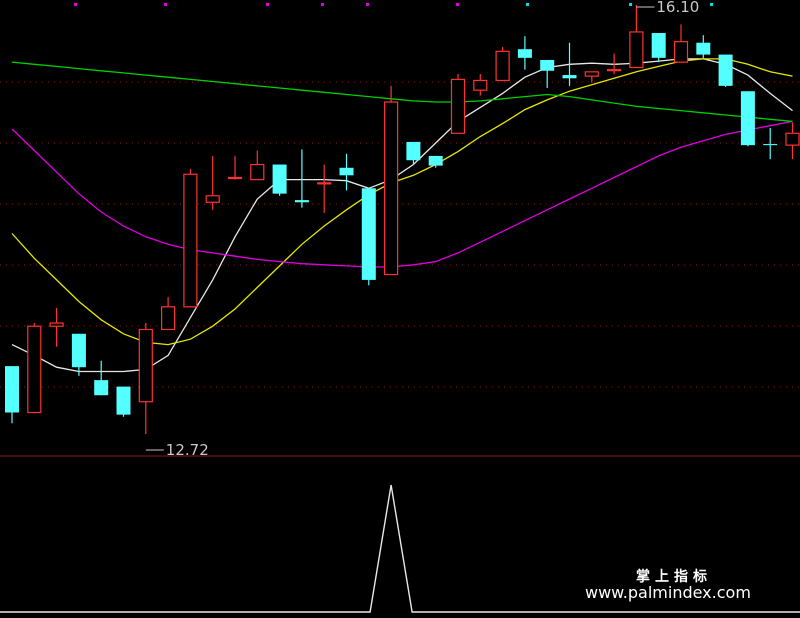 This screenshot has width=800, height=618. What do you see at coordinates (393, 4) in the screenshot?
I see `top-markers` at bounding box center [393, 4].